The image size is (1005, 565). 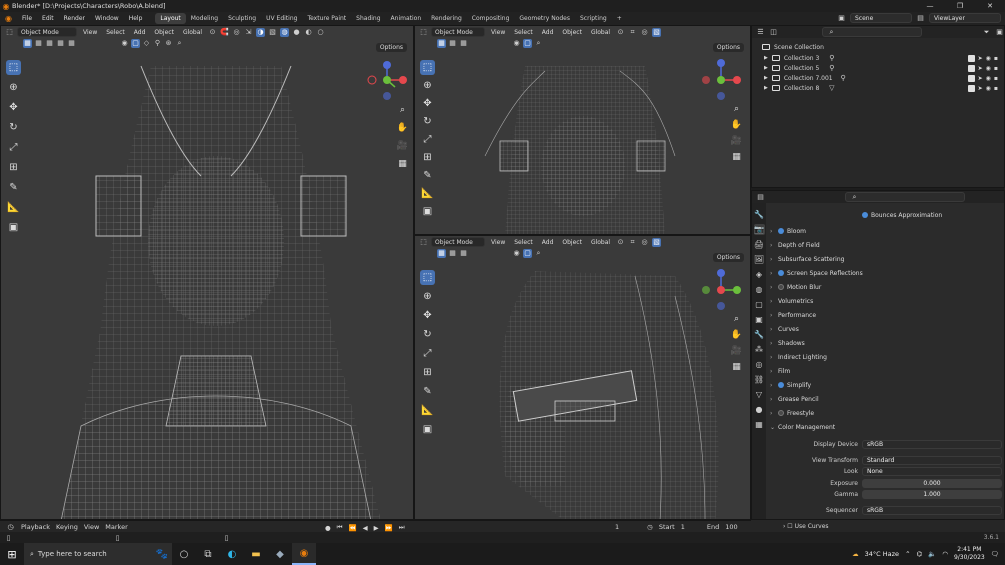 I want to click on select-subtract-icon: ▦, so click(x=463, y=43).